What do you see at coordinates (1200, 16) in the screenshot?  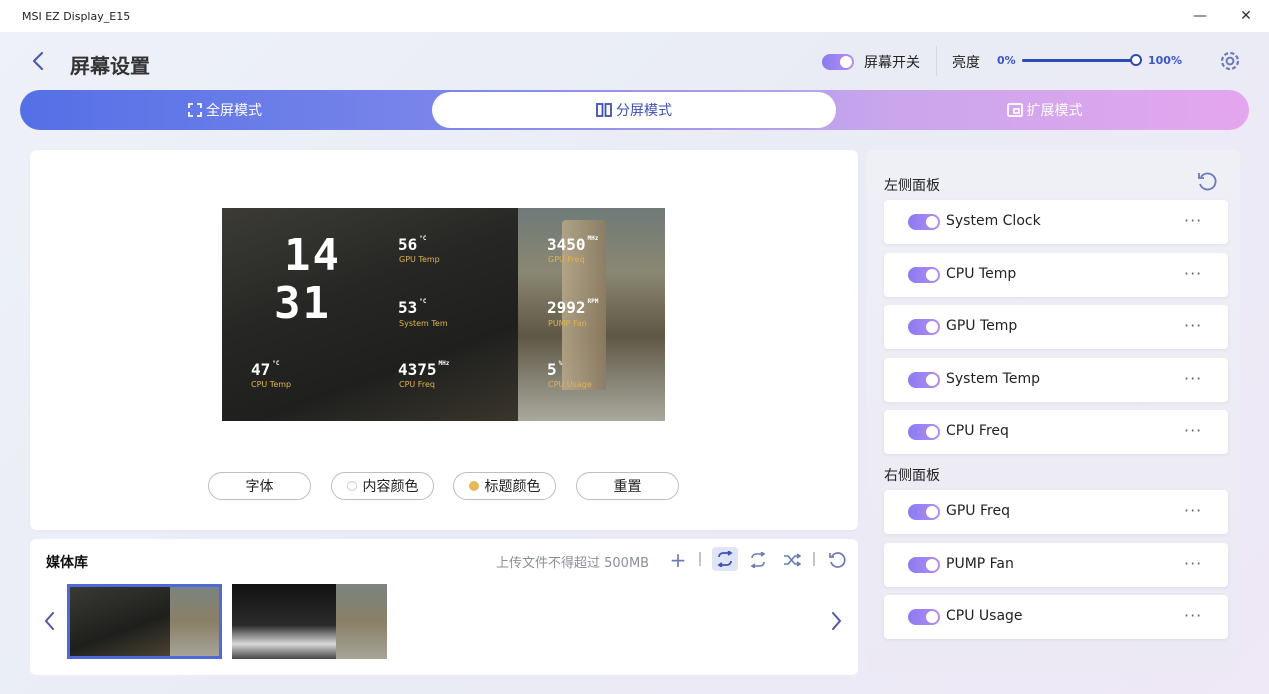 I see `minimize-button: —` at bounding box center [1200, 16].